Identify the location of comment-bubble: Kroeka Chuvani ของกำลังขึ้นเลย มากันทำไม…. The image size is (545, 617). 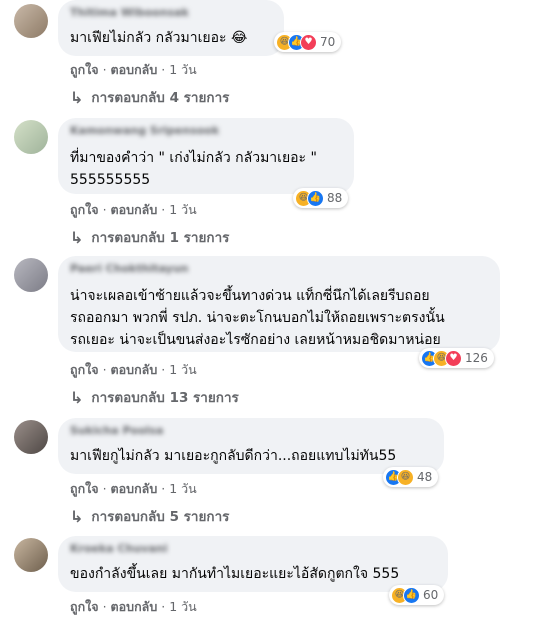
(253, 564).